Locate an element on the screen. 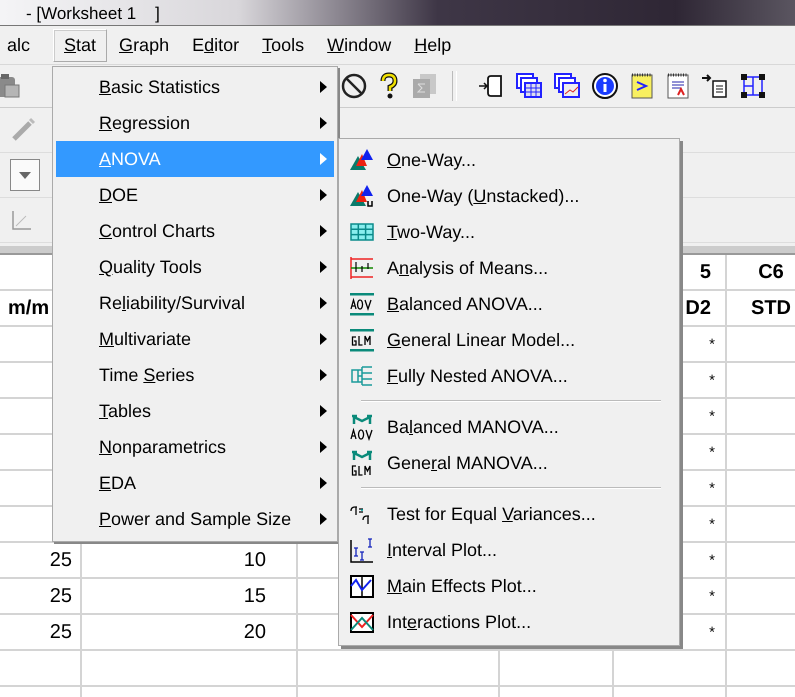  menu-item: Stat is located at coordinates (80, 45).